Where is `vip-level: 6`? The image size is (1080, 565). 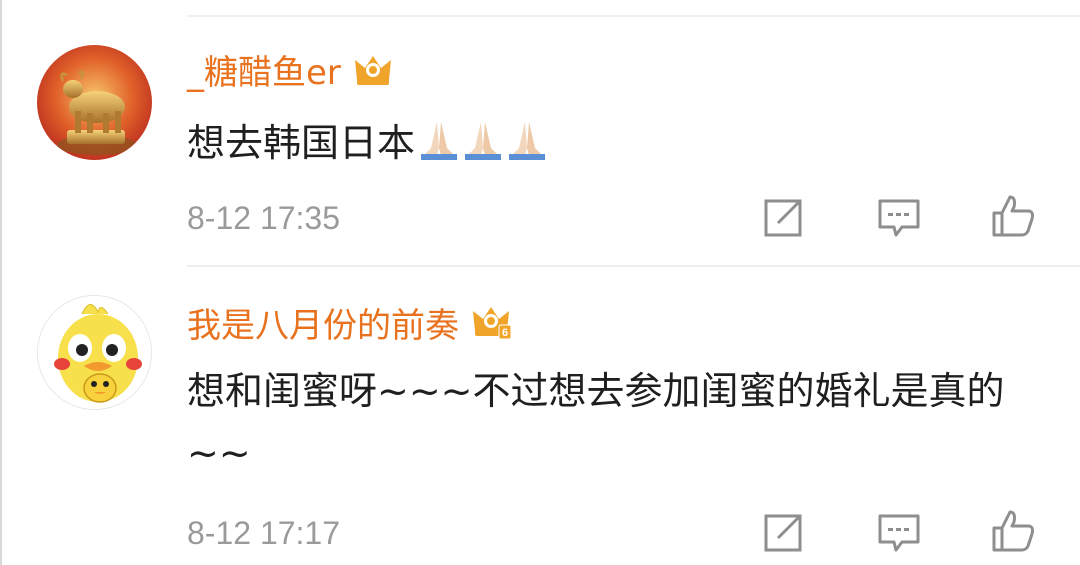 vip-level: 6 is located at coordinates (505, 333).